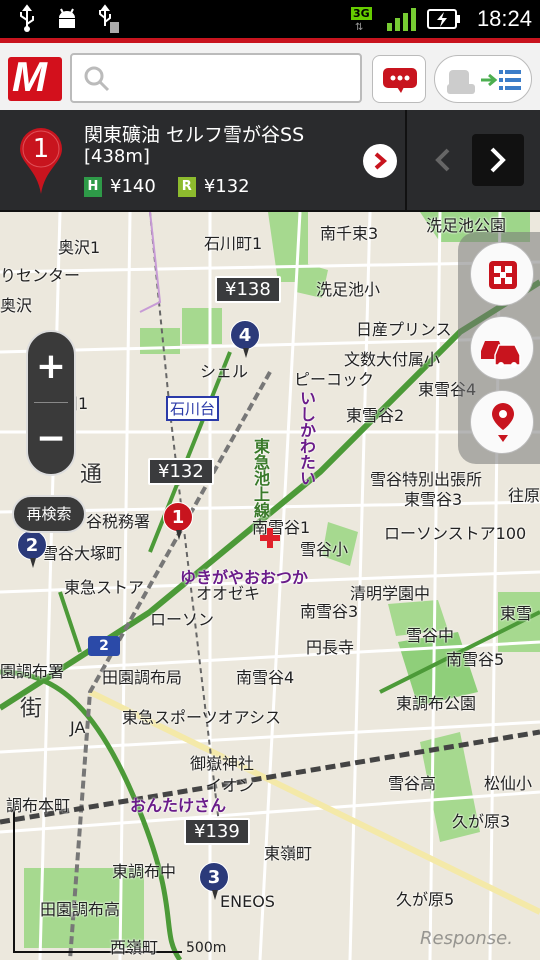  What do you see at coordinates (247, 901) in the screenshot?
I see `map-label: ENEOS` at bounding box center [247, 901].